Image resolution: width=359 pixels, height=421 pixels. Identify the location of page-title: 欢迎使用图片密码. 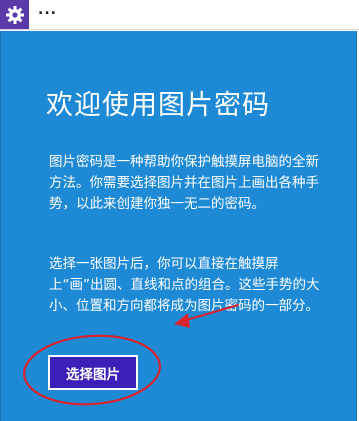
(158, 105).